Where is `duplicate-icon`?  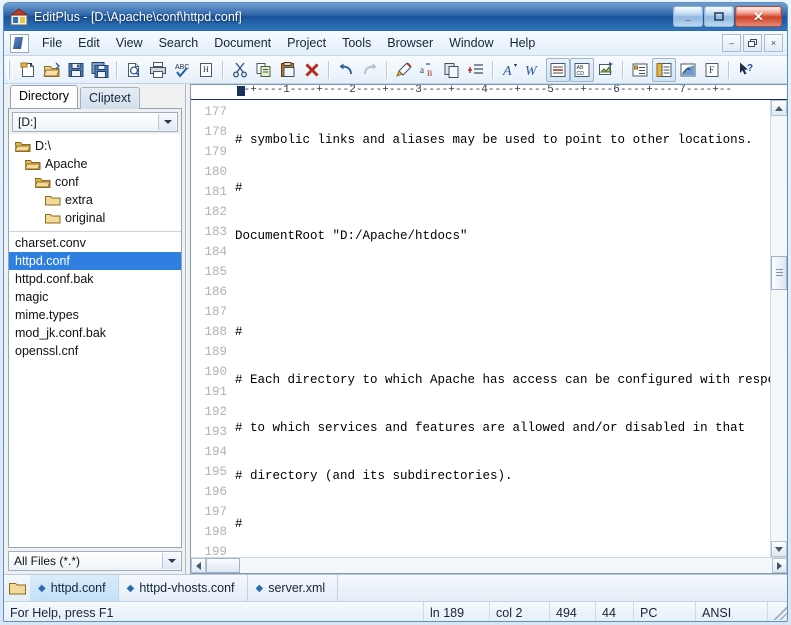
duplicate-icon is located at coordinates (452, 70).